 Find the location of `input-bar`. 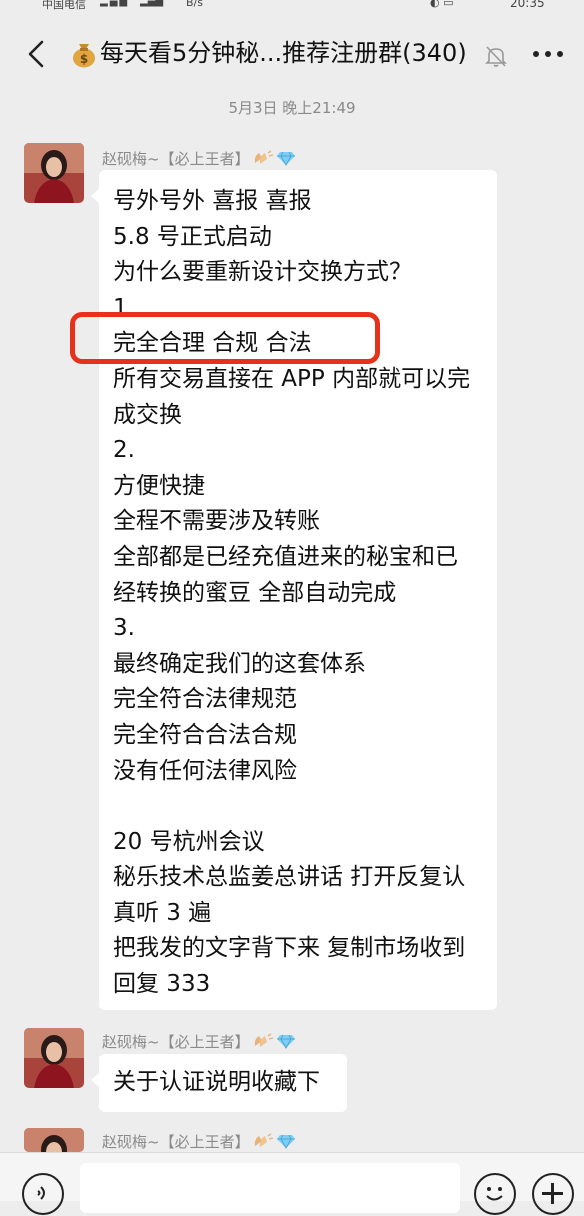

input-bar is located at coordinates (292, 1183).